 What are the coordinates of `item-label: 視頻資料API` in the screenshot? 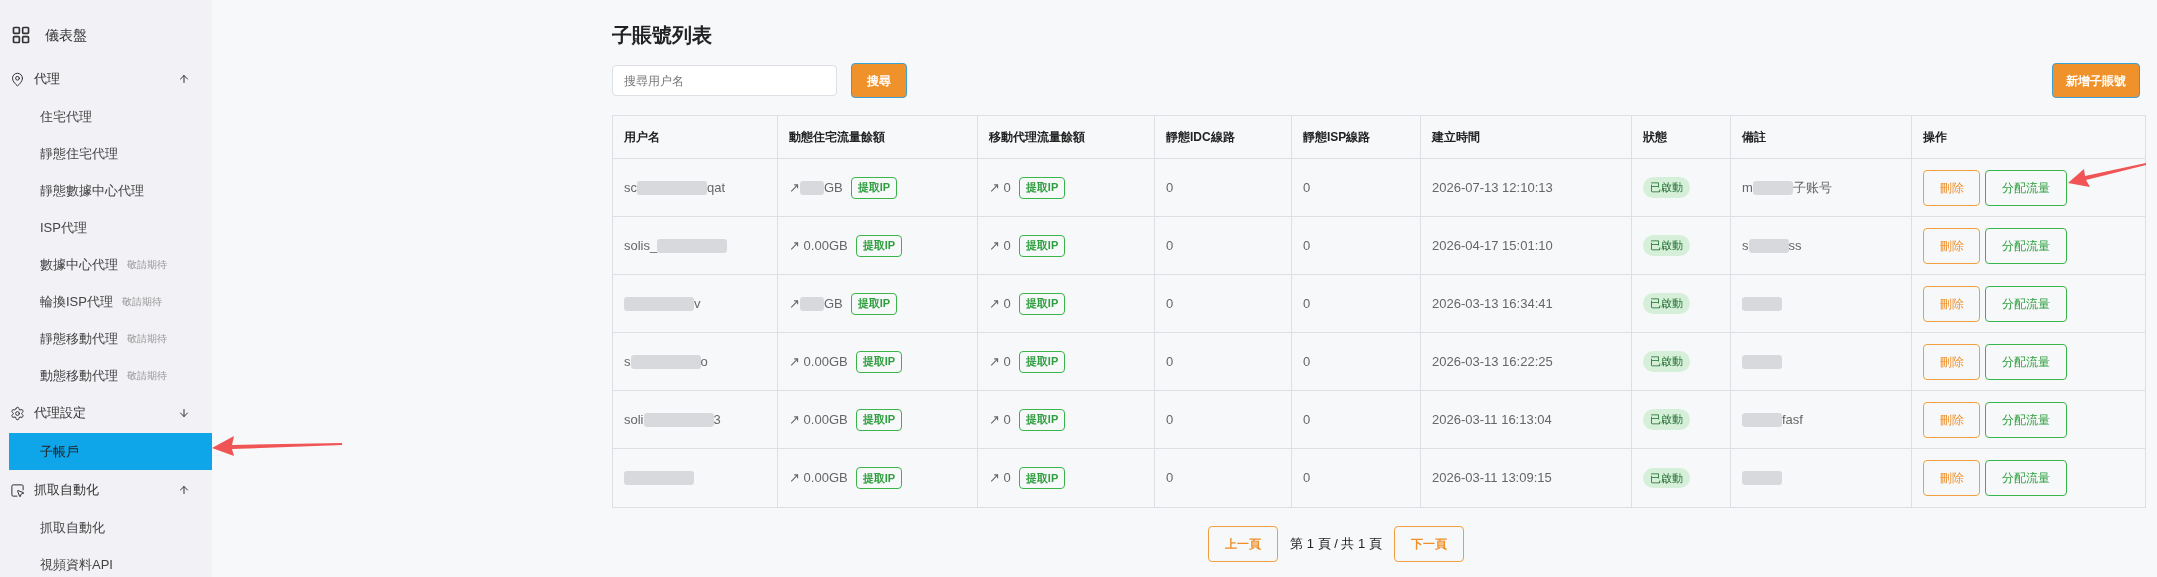 It's located at (76, 564).